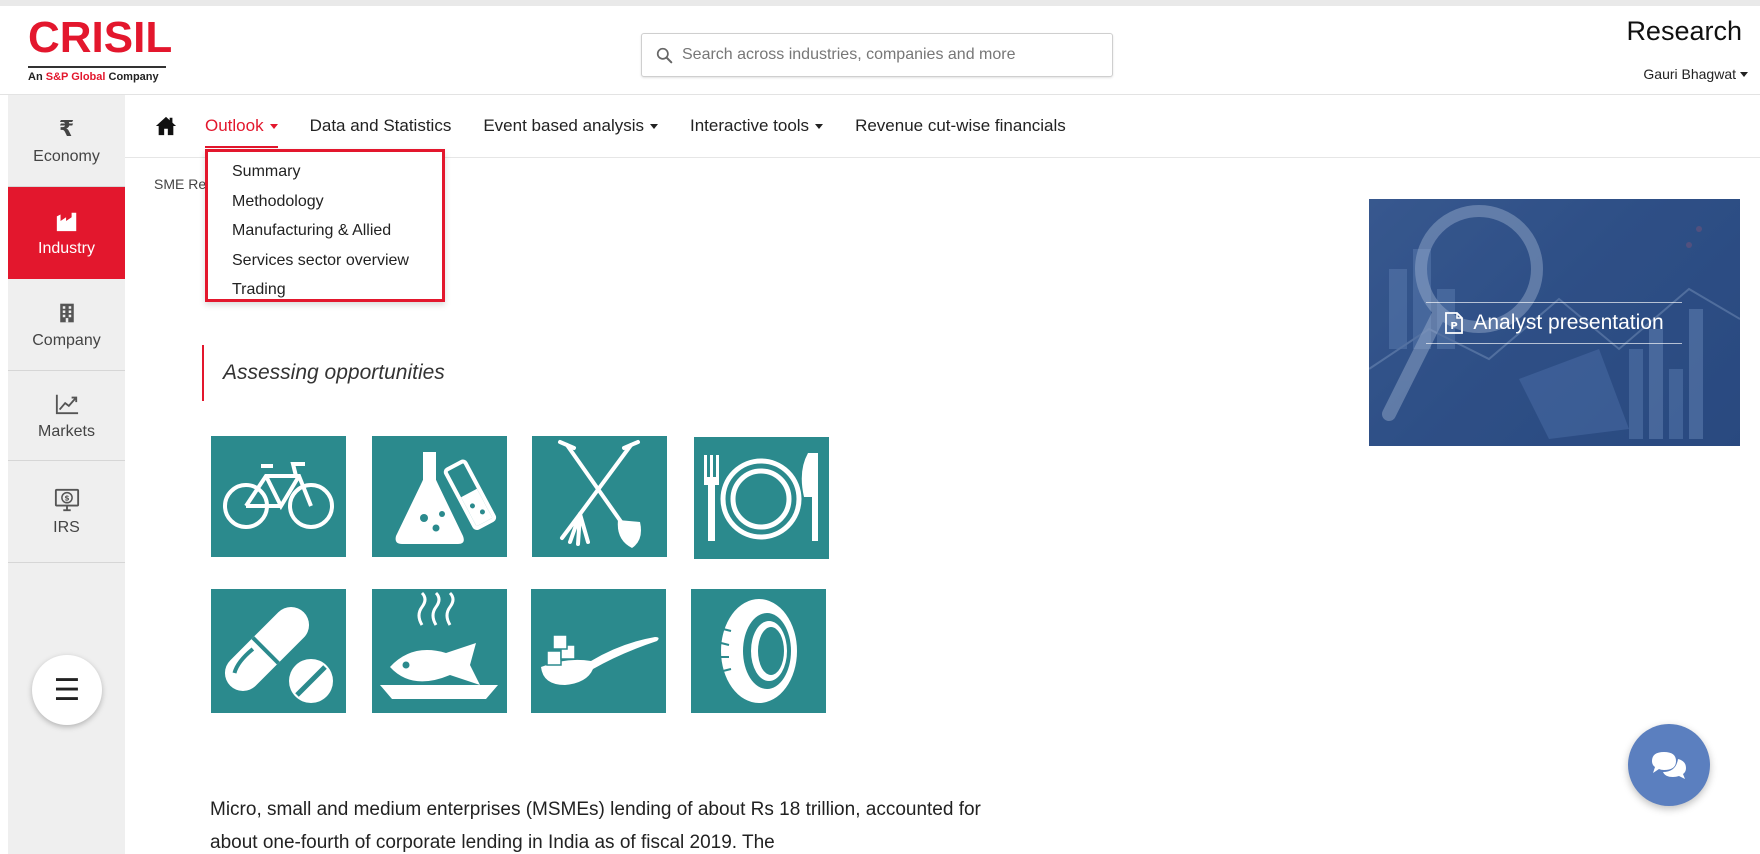  Describe the element at coordinates (66, 128) in the screenshot. I see `rupee-icon: ₹` at that location.